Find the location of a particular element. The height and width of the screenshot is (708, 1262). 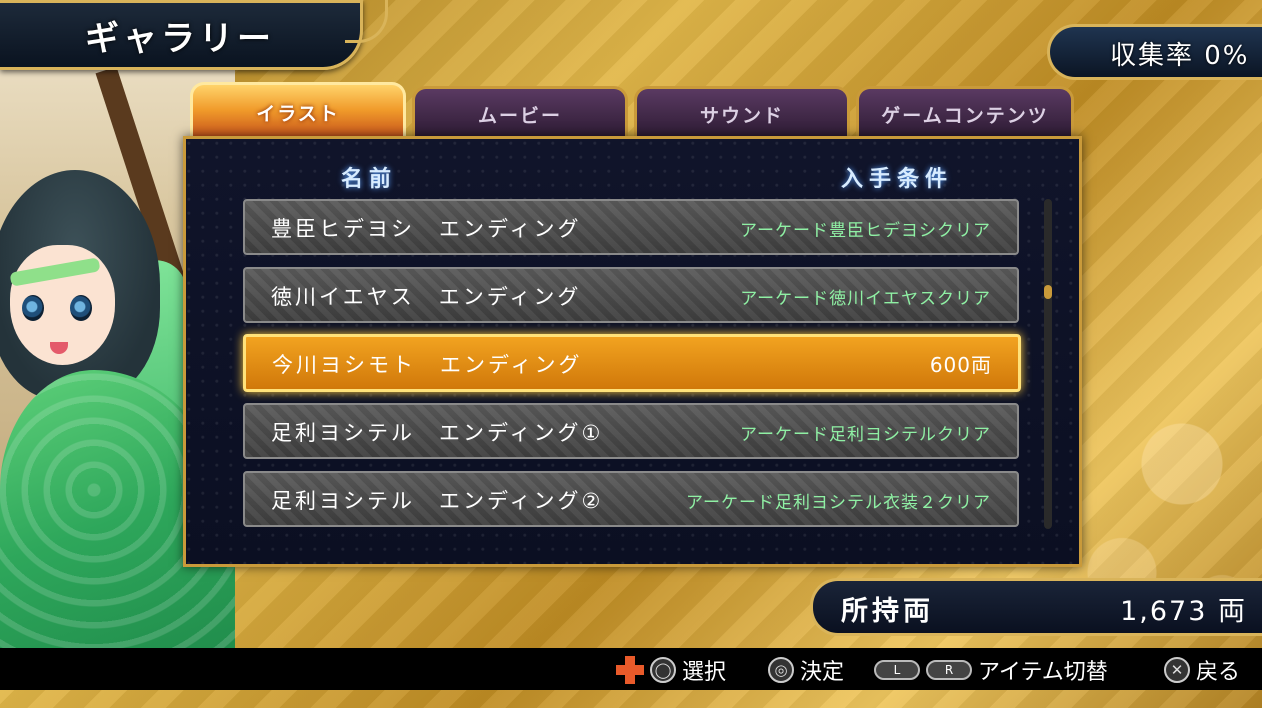

tab-movie: ムービー is located at coordinates (520, 112).